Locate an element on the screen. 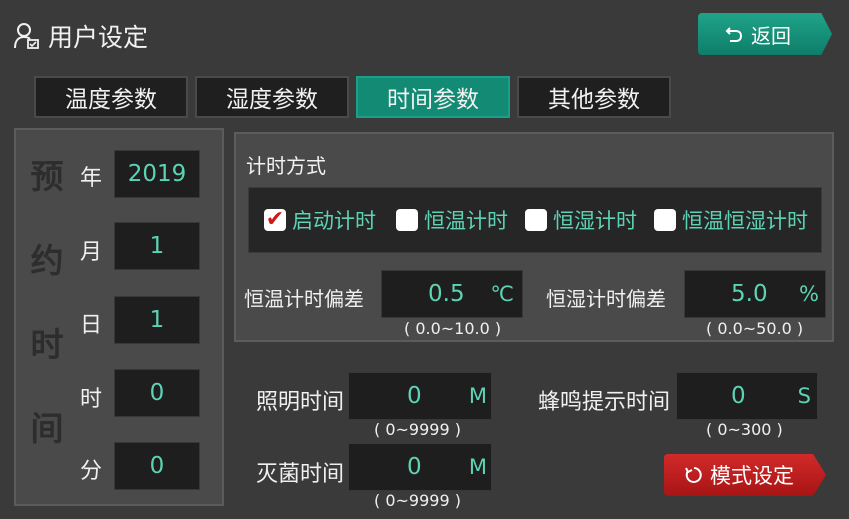 This screenshot has height=519, width=849. hour-input: 0 is located at coordinates (157, 393).